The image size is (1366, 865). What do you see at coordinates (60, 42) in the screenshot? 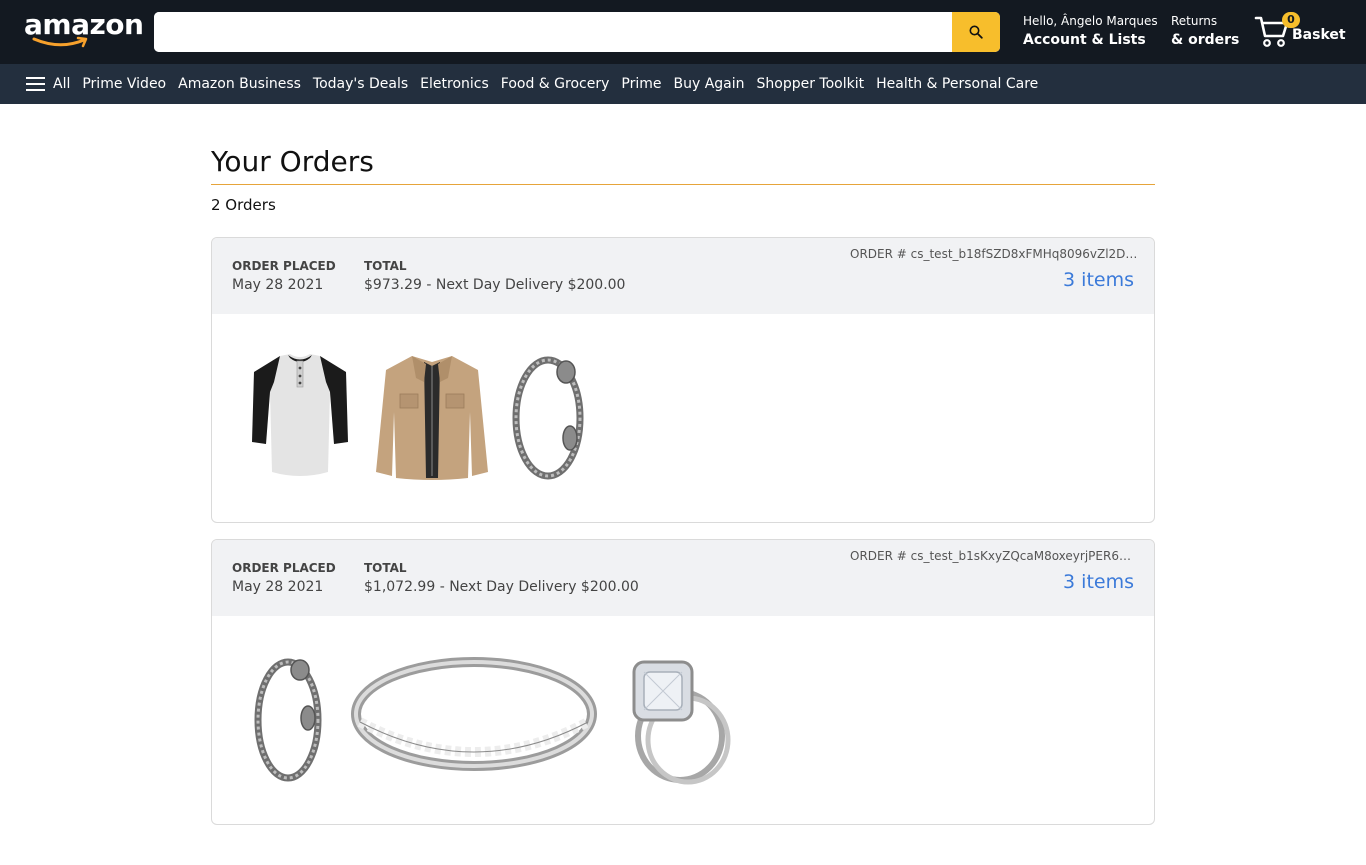
I see `smile-arrow-icon` at bounding box center [60, 42].